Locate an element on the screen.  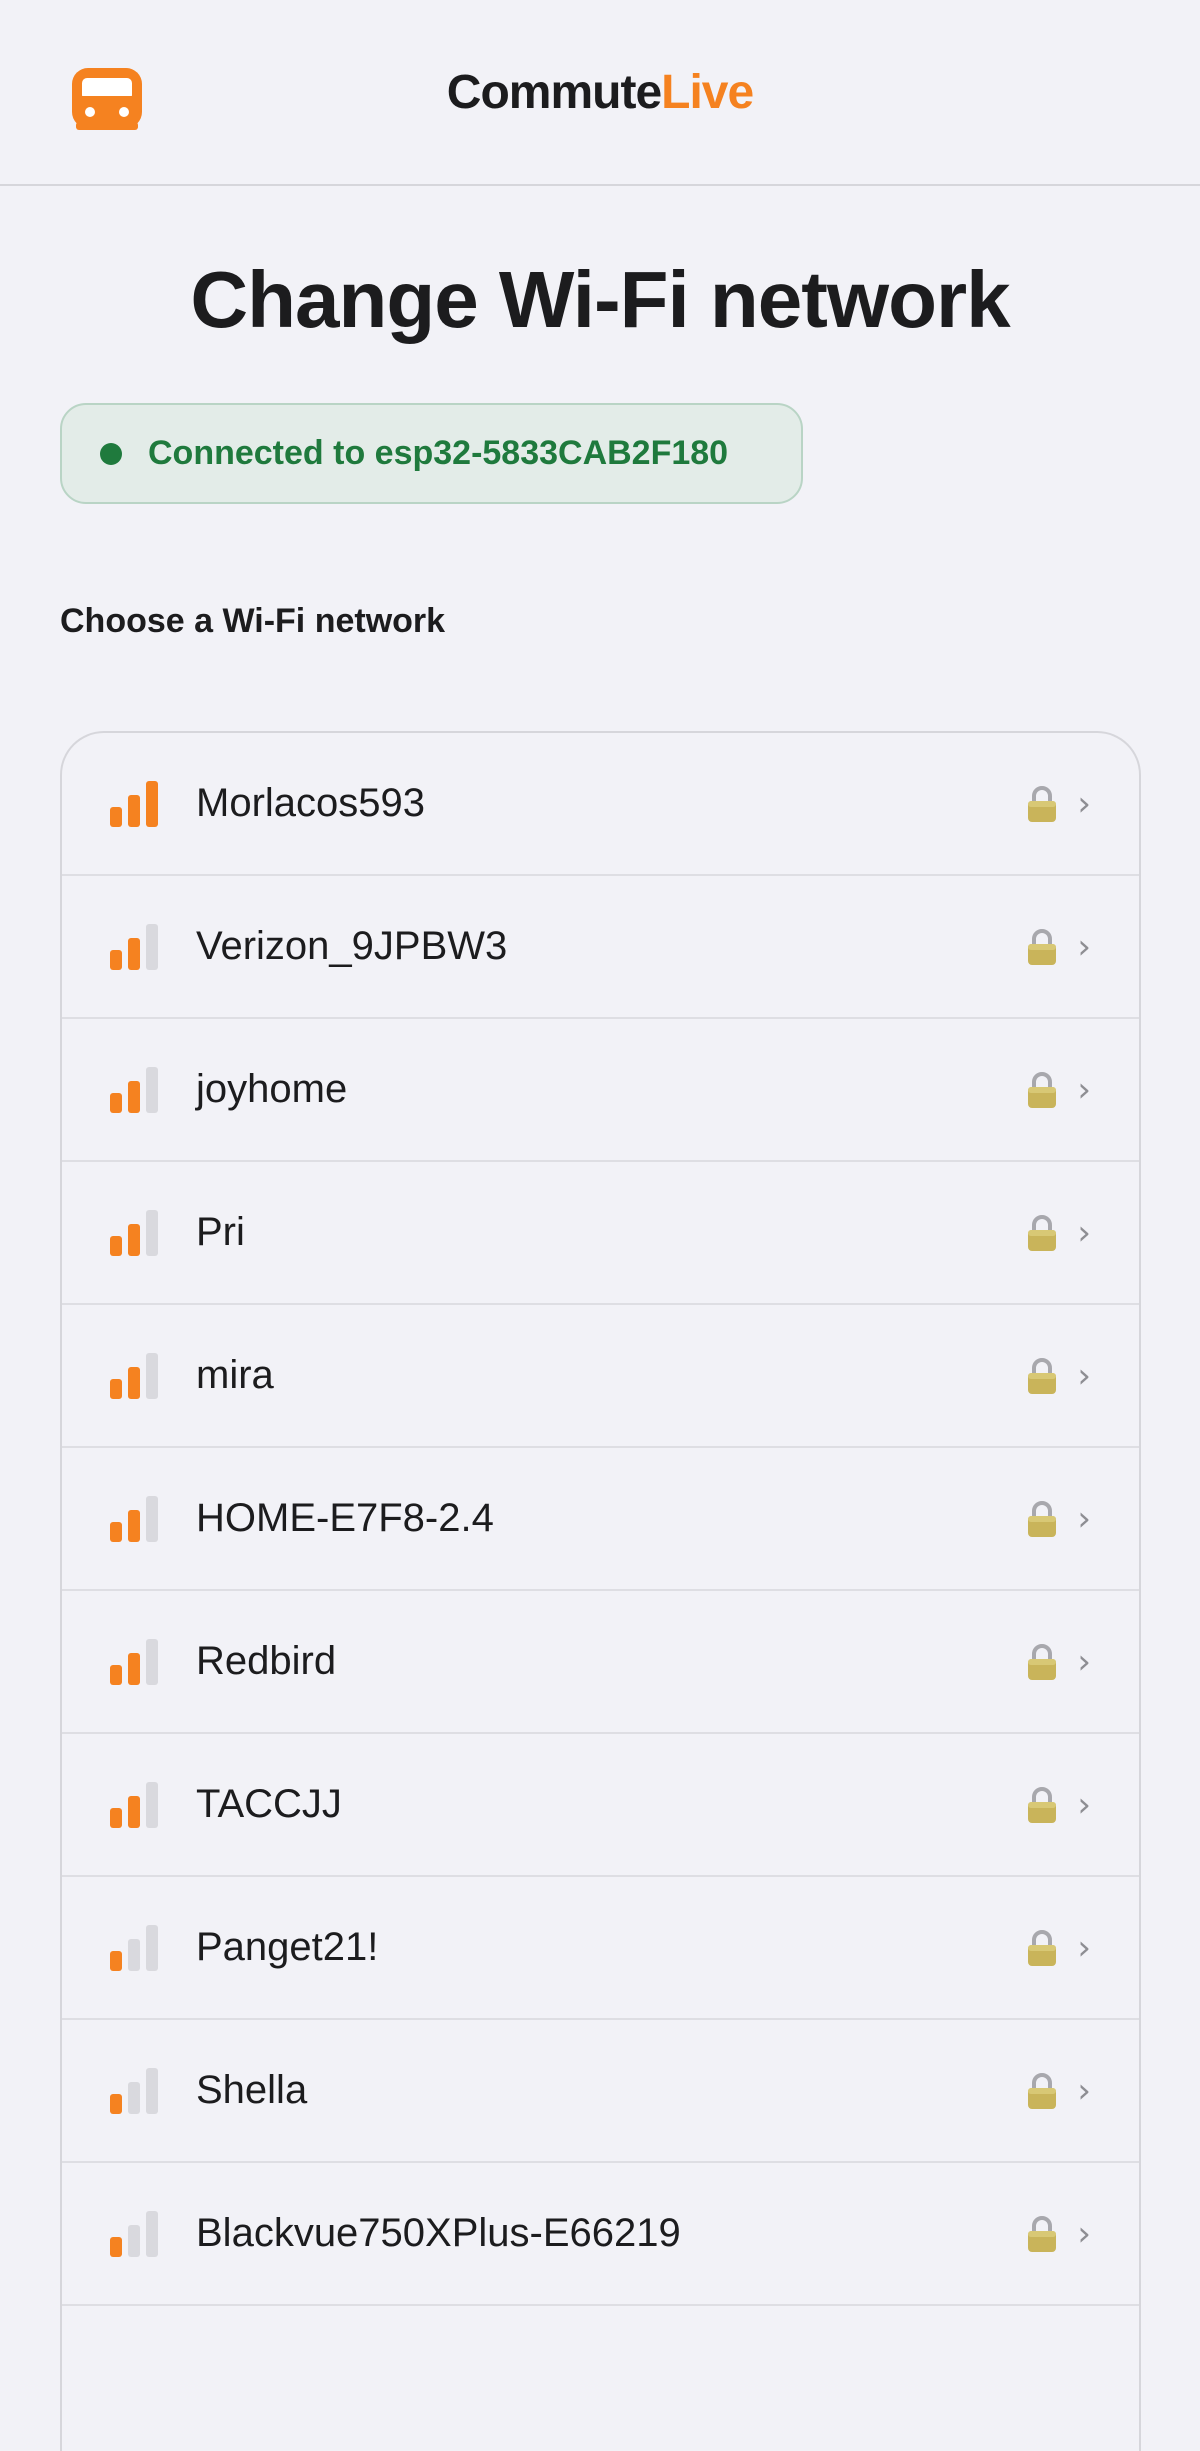
section-label: Choose a Wi-Fi network is located at coordinates (253, 621).